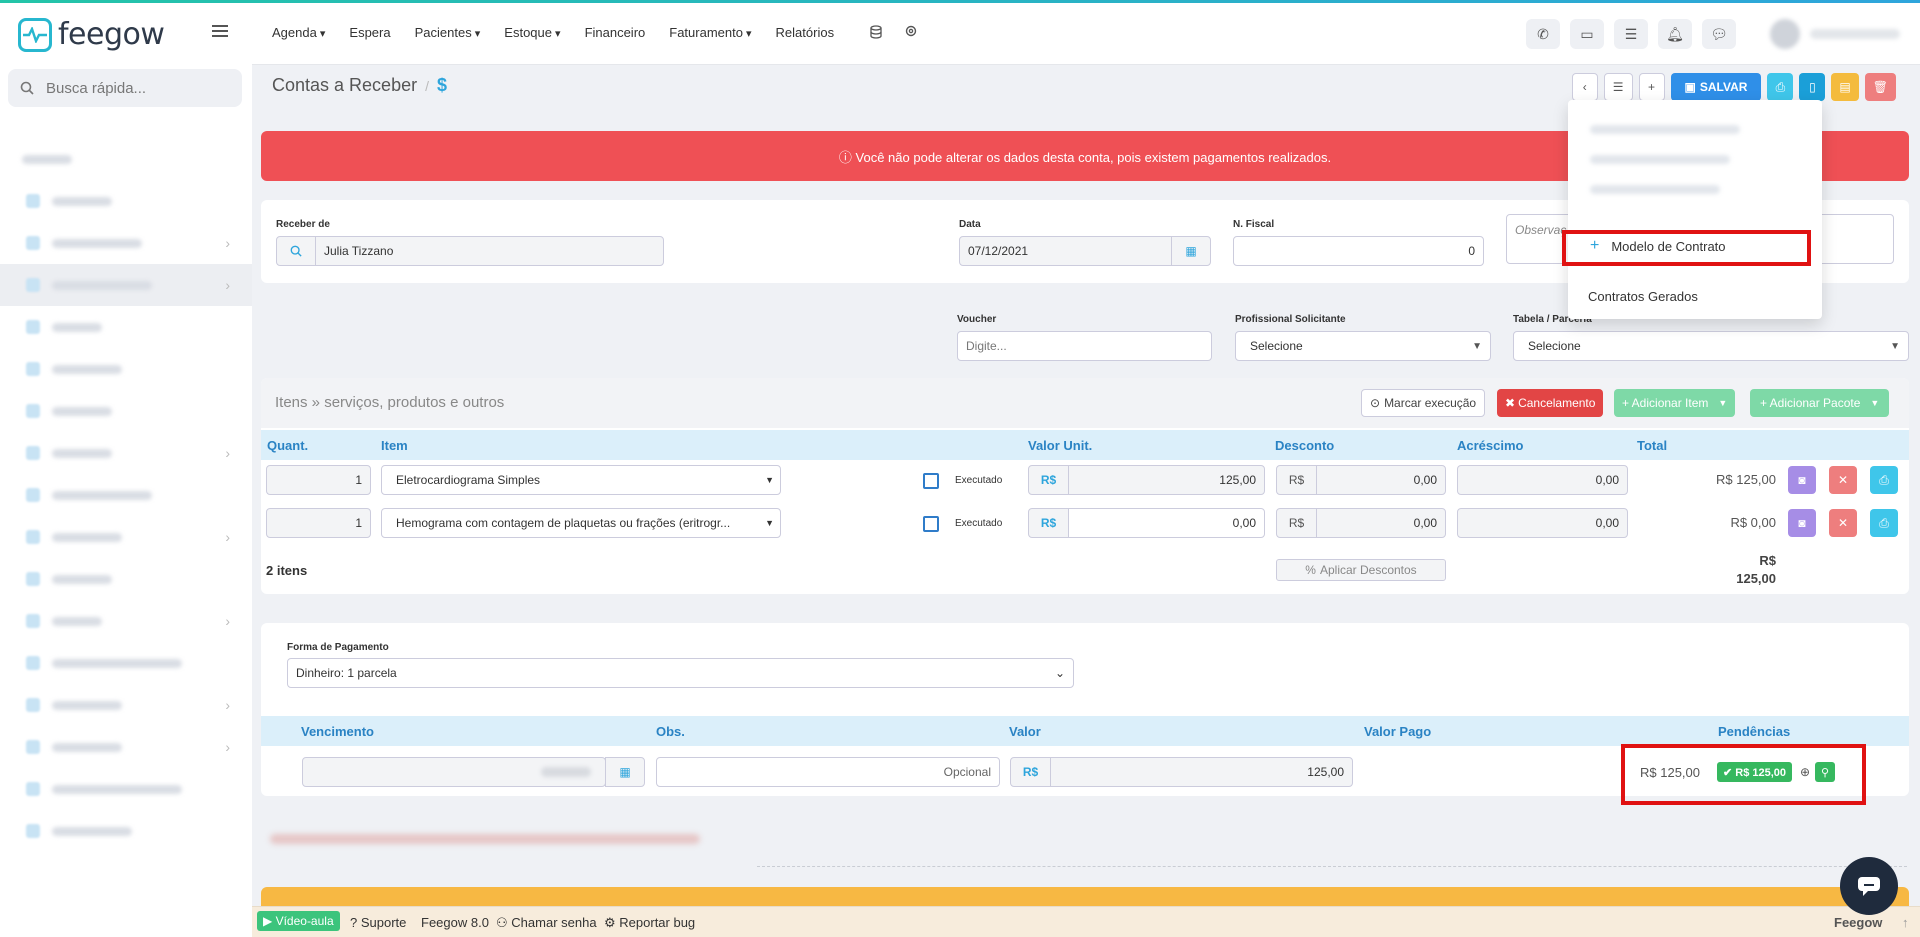 This screenshot has width=1920, height=937. I want to click on avatar, so click(1785, 34).